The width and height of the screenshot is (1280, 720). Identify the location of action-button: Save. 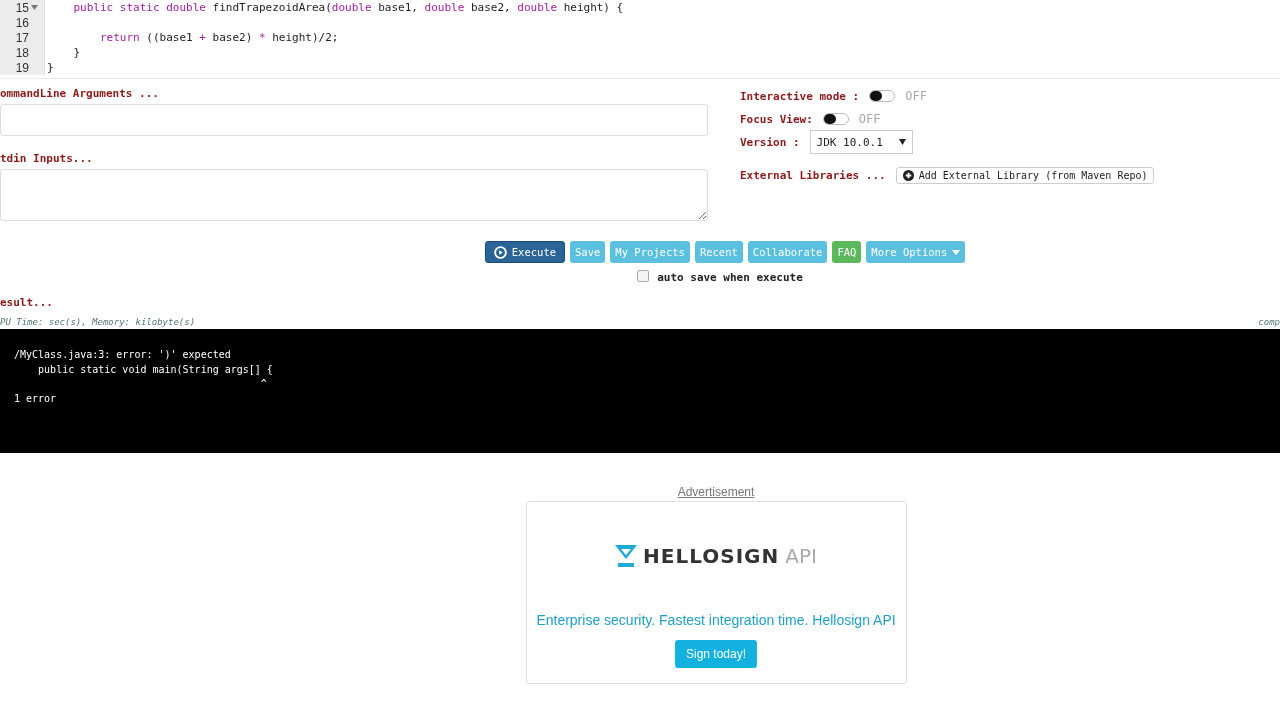
(588, 252).